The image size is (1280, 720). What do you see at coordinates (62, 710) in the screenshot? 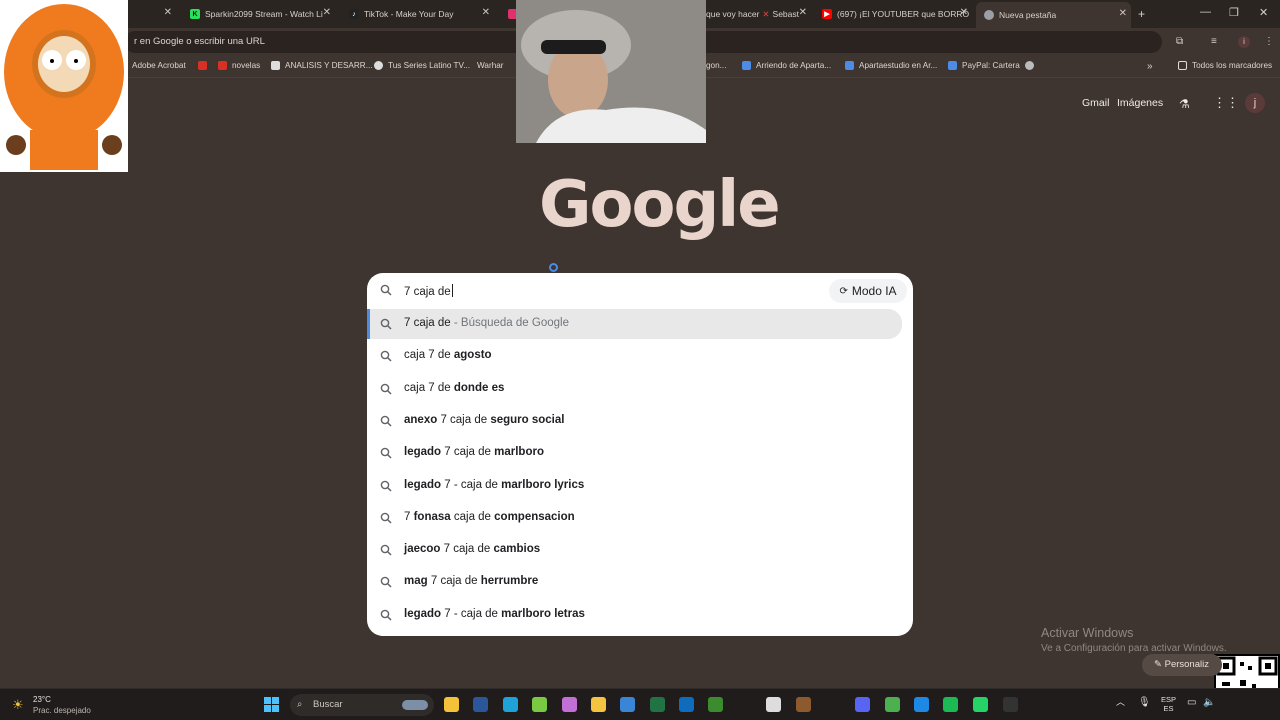
I see `weather-desc: Prac. despejado` at bounding box center [62, 710].